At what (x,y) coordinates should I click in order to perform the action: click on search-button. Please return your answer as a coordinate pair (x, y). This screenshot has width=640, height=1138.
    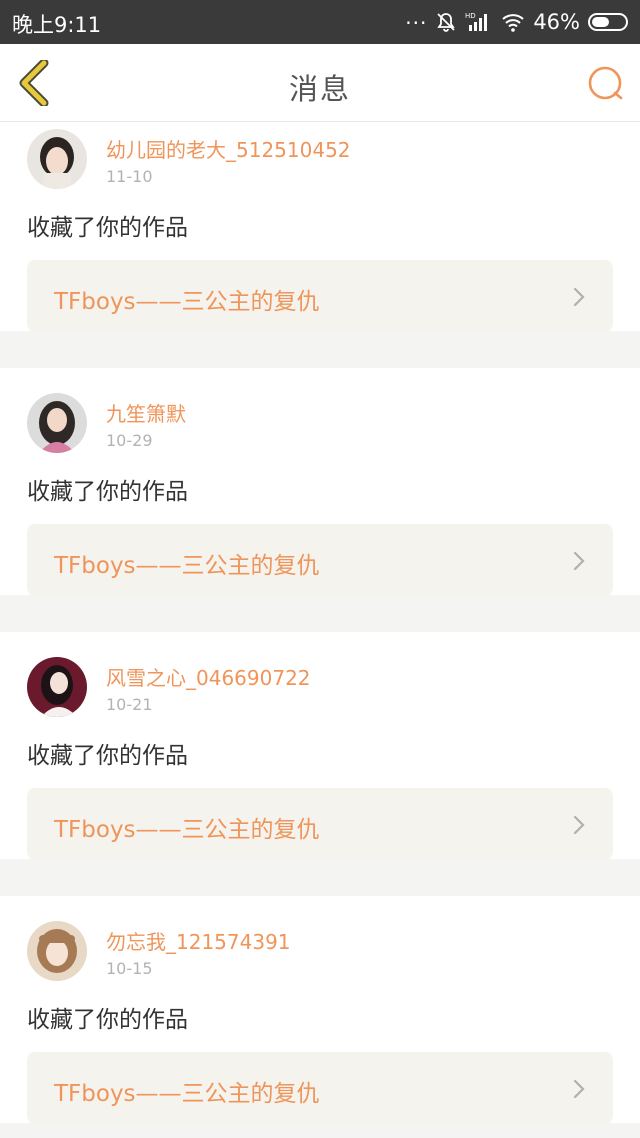
    Looking at the image, I should click on (606, 84).